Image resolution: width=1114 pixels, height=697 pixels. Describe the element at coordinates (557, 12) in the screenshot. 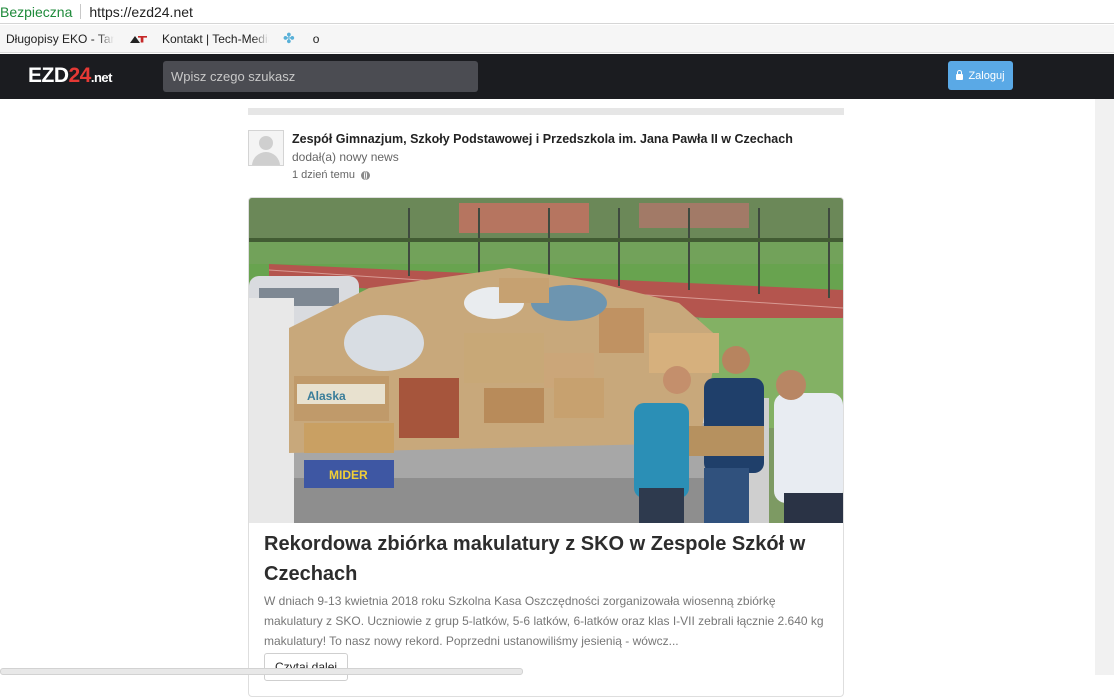

I see `address-bar: Bezpieczna https://ezd24.net` at that location.